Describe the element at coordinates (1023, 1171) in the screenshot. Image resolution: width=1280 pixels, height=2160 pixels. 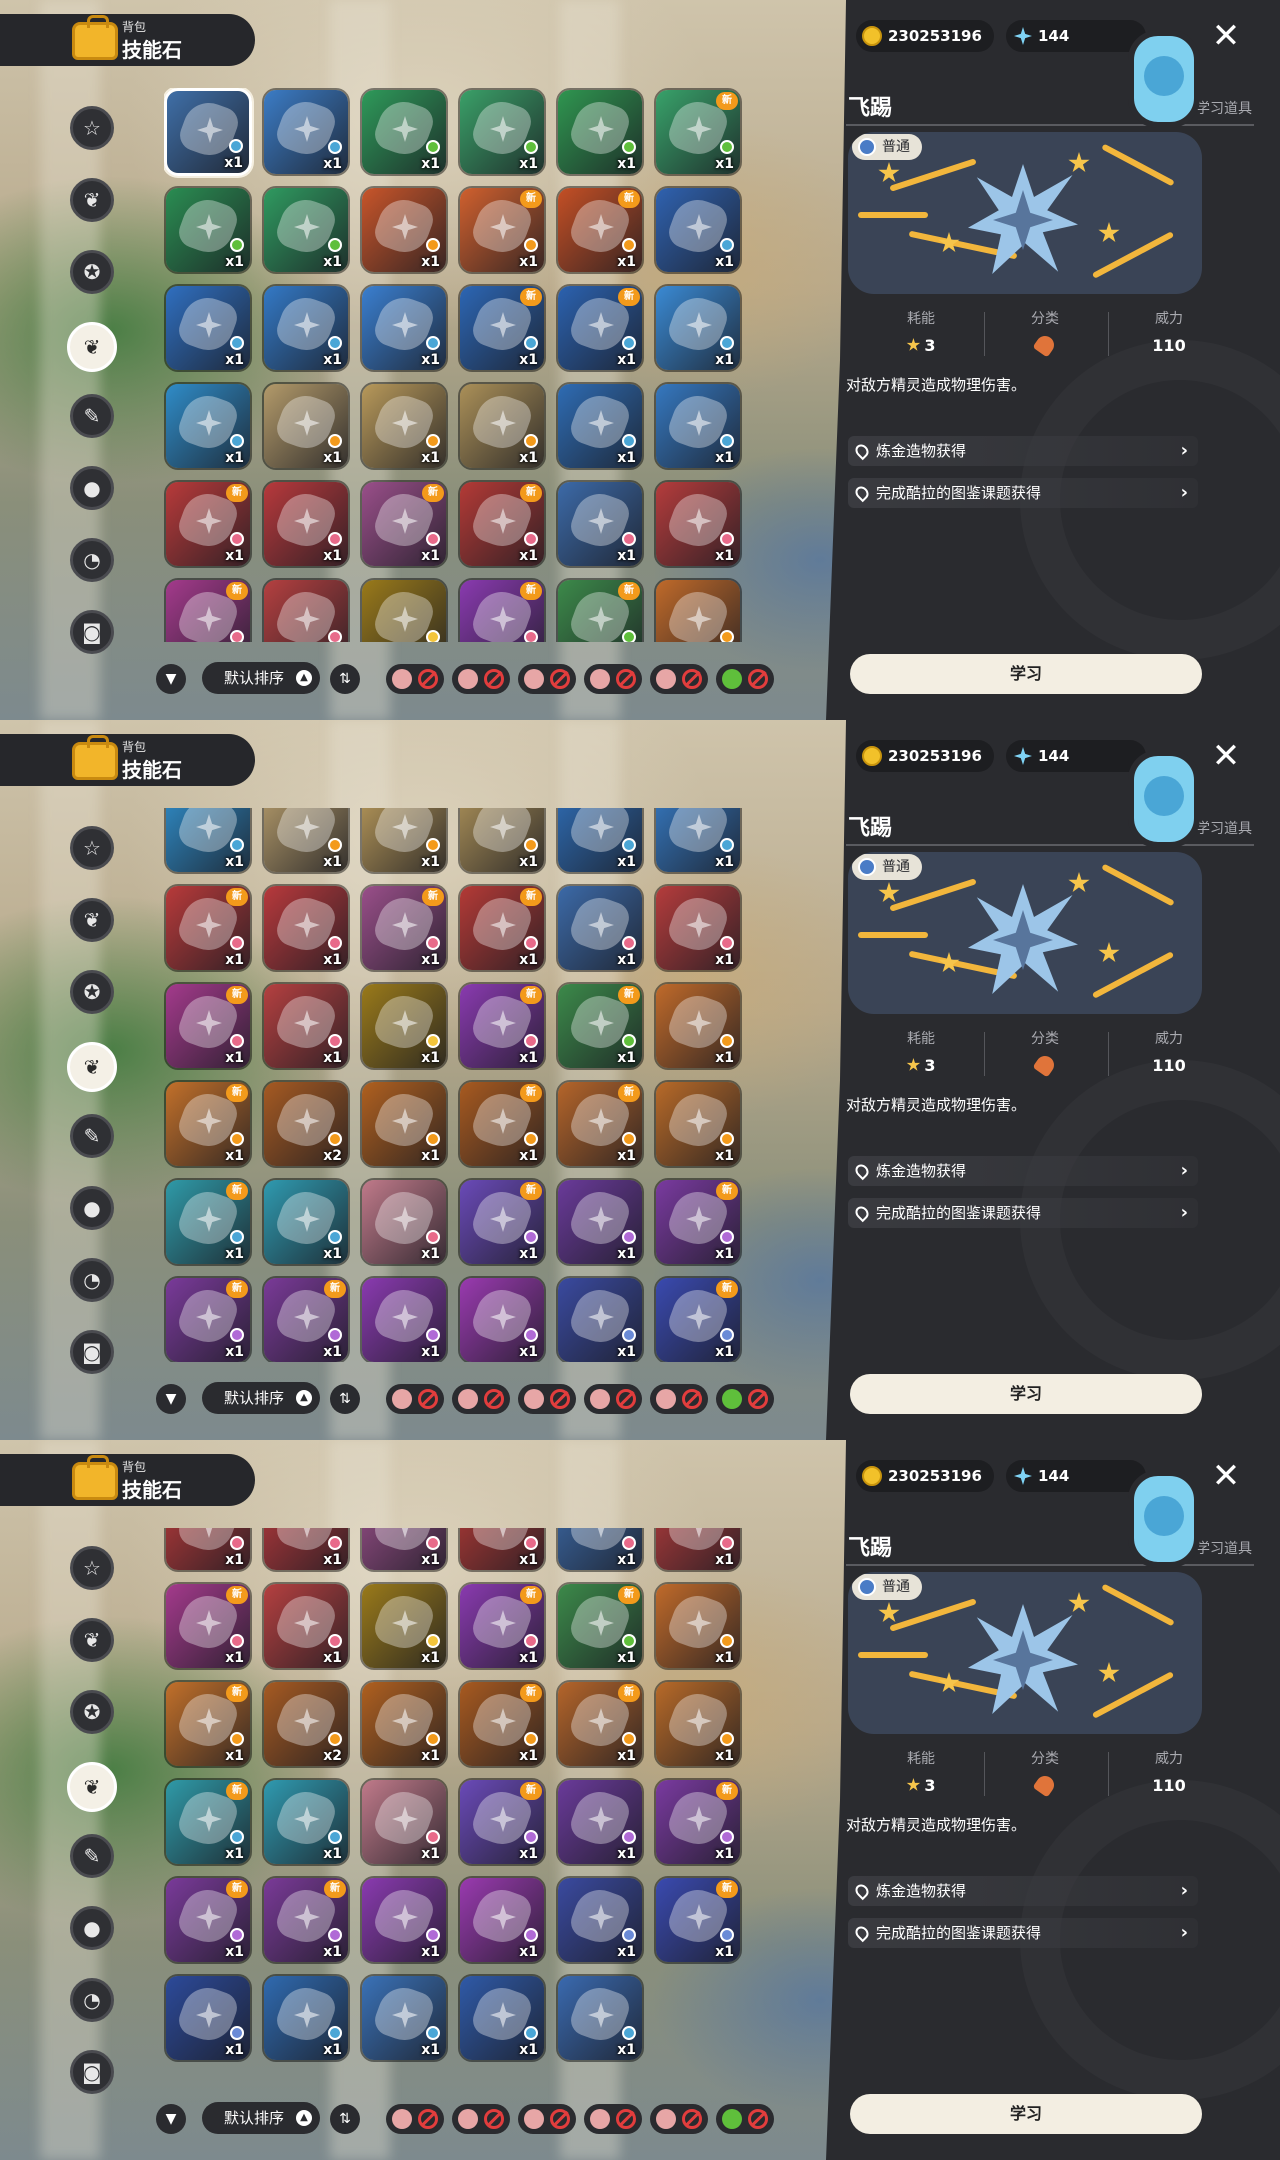
I see `acquisition-source: 炼金造物获得 ›` at that location.